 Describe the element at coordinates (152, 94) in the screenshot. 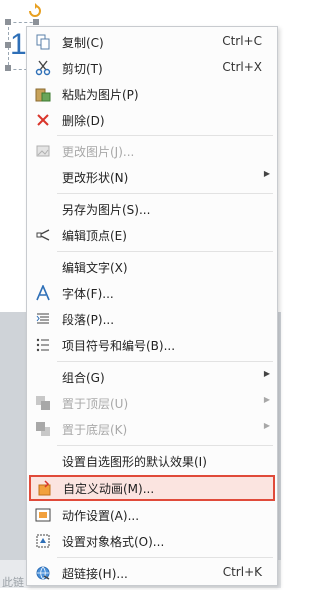

I see `menu-item-paste-as-image: 粘贴为图片(P)` at that location.